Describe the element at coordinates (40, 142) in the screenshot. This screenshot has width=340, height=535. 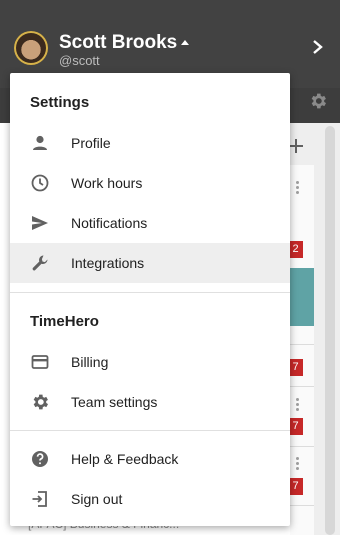
I see `person-icon` at that location.